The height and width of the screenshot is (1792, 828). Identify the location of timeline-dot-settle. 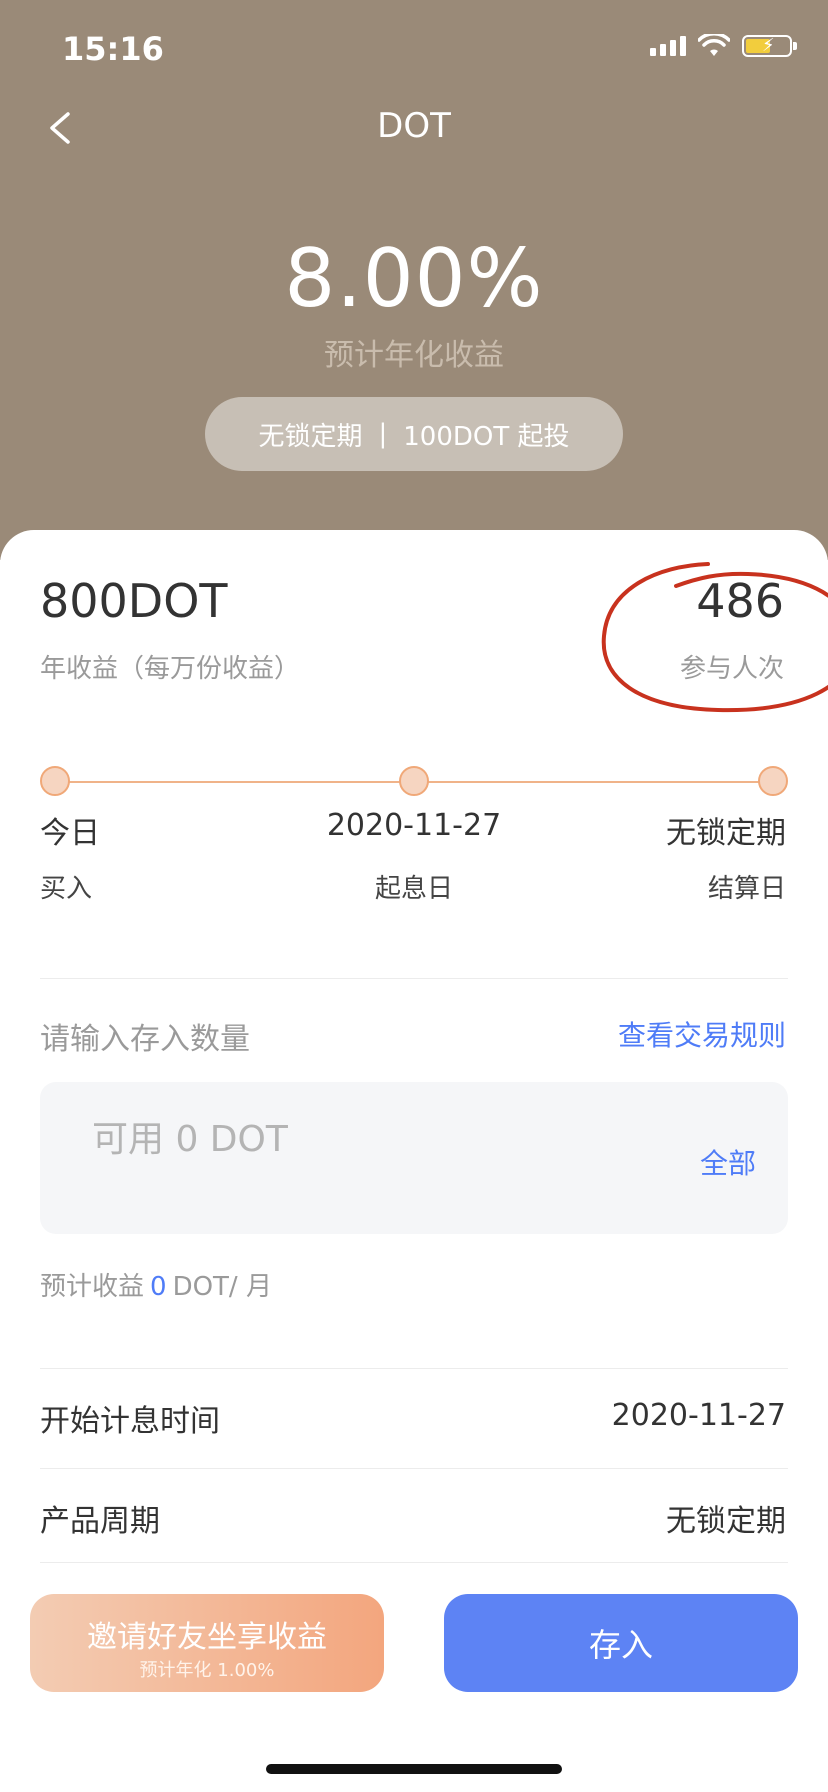
(773, 781).